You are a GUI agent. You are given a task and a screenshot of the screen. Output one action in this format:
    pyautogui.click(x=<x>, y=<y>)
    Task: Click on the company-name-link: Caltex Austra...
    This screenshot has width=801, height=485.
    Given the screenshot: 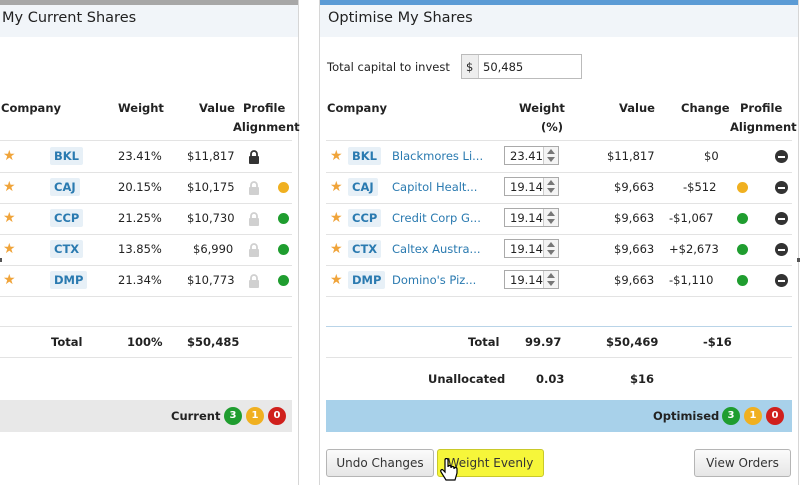 What is the action you would take?
    pyautogui.click(x=436, y=249)
    